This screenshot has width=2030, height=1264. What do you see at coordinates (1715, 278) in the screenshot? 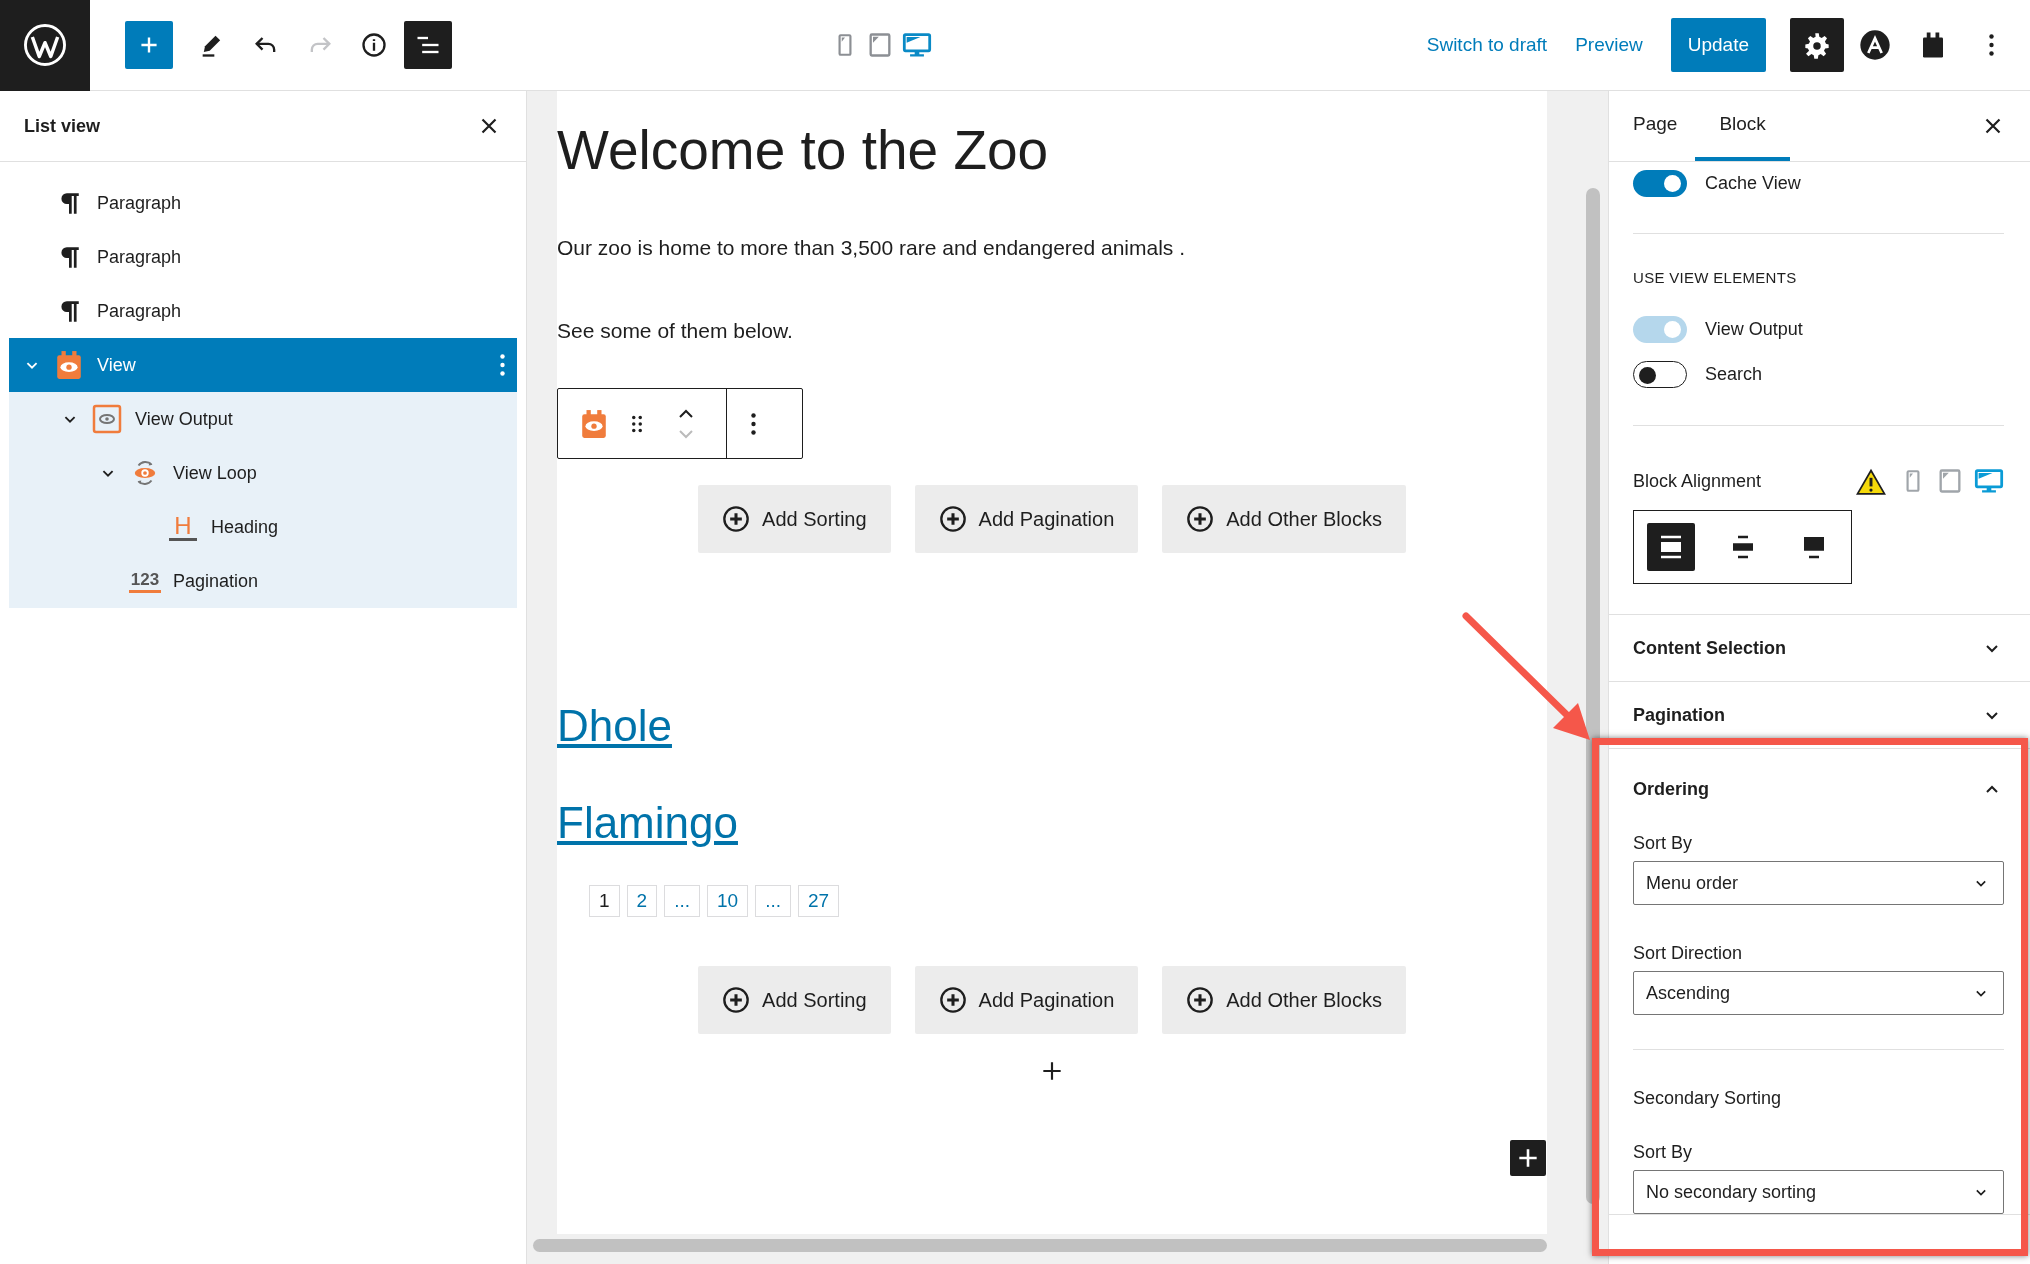
I see `section-label: USE VIEW ELEMENTS` at bounding box center [1715, 278].